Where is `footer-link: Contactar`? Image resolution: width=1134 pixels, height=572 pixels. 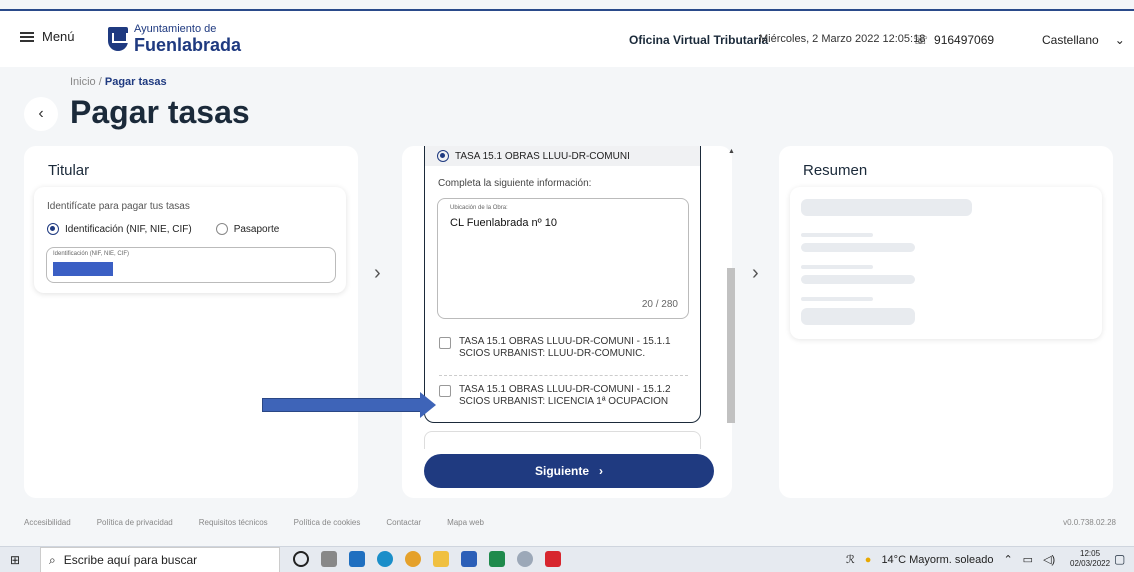 footer-link: Contactar is located at coordinates (403, 522).